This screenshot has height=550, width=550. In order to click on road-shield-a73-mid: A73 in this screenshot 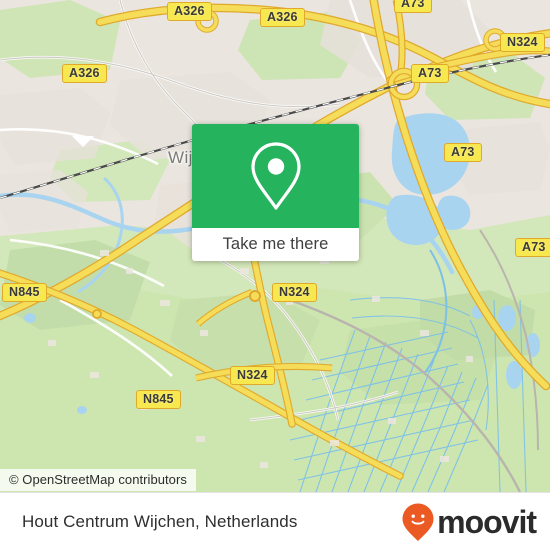, I will do `click(430, 73)`.